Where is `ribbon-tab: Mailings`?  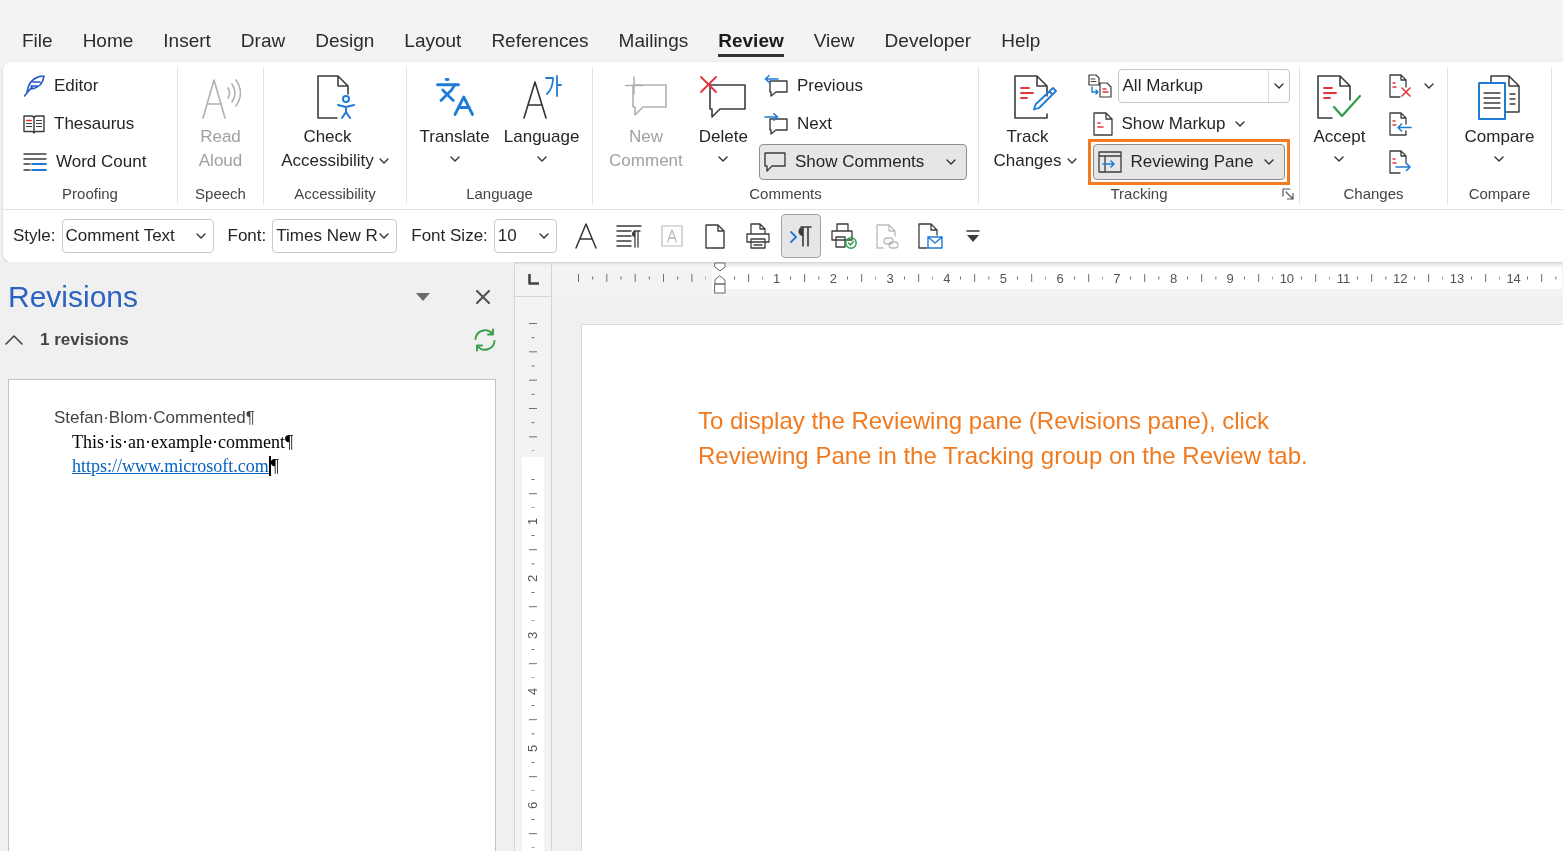
ribbon-tab: Mailings is located at coordinates (653, 42).